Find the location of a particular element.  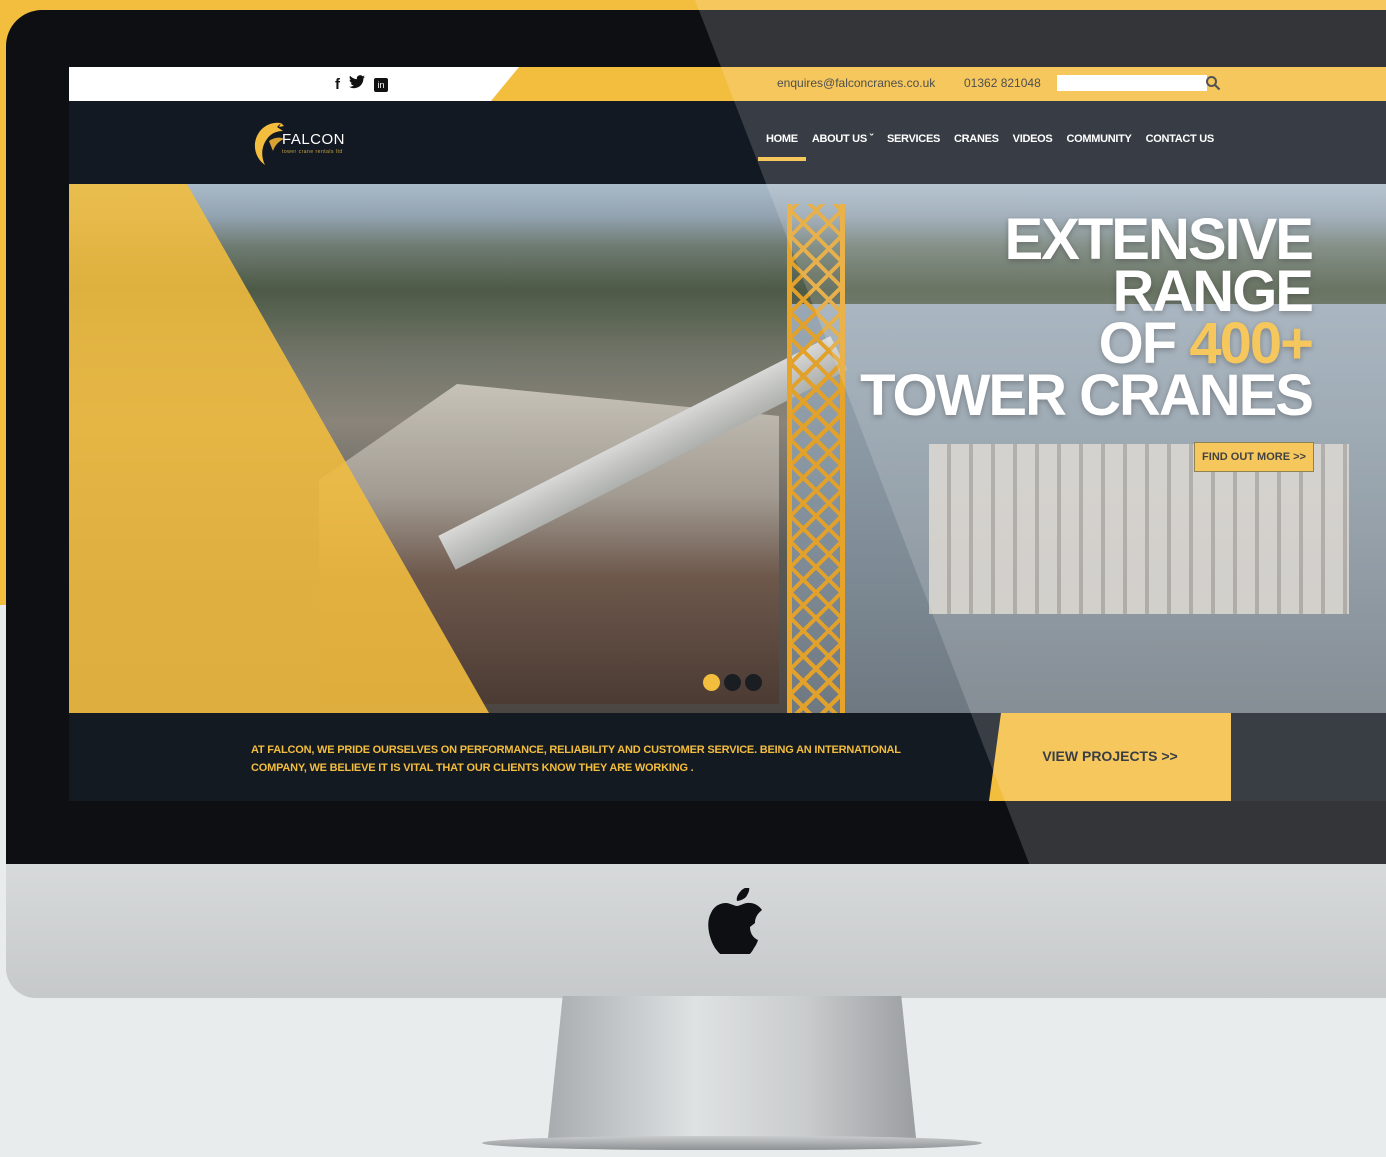

facebook-icon: f is located at coordinates (337, 85).